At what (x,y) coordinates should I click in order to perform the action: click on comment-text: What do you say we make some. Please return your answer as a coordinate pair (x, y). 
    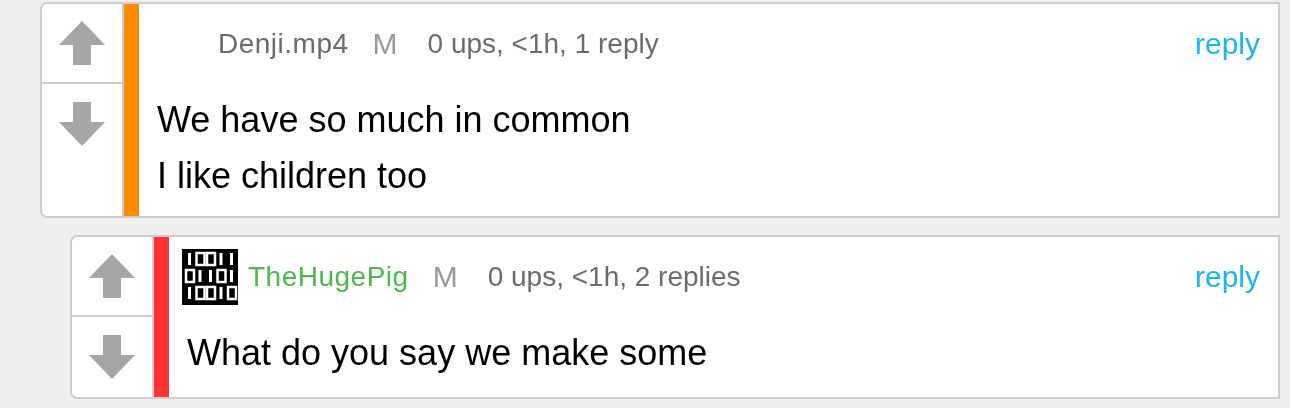
    Looking at the image, I should click on (448, 353).